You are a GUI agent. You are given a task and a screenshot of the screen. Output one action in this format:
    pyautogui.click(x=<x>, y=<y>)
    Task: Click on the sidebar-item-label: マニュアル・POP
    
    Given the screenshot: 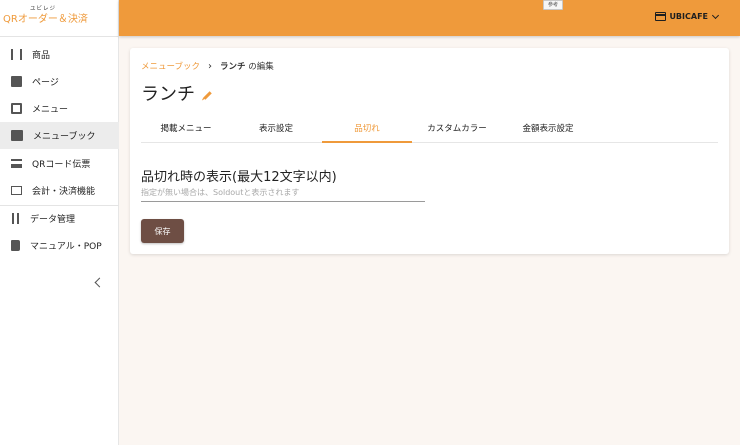 What is the action you would take?
    pyautogui.click(x=66, y=247)
    